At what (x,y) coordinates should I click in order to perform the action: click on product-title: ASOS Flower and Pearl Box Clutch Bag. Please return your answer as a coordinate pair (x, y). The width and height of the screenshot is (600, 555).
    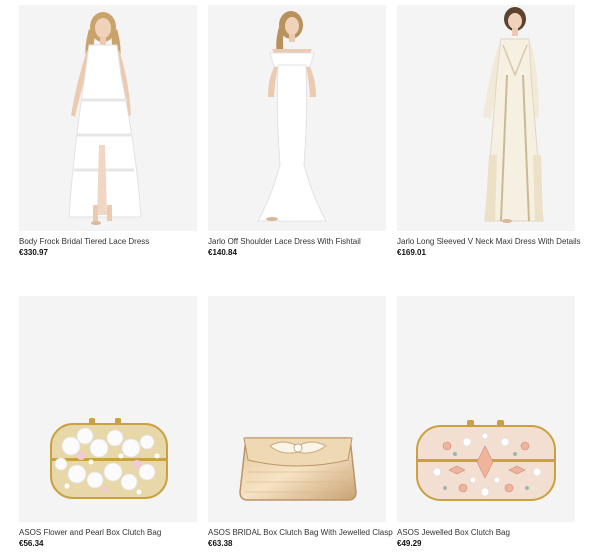
    Looking at the image, I should click on (114, 533).